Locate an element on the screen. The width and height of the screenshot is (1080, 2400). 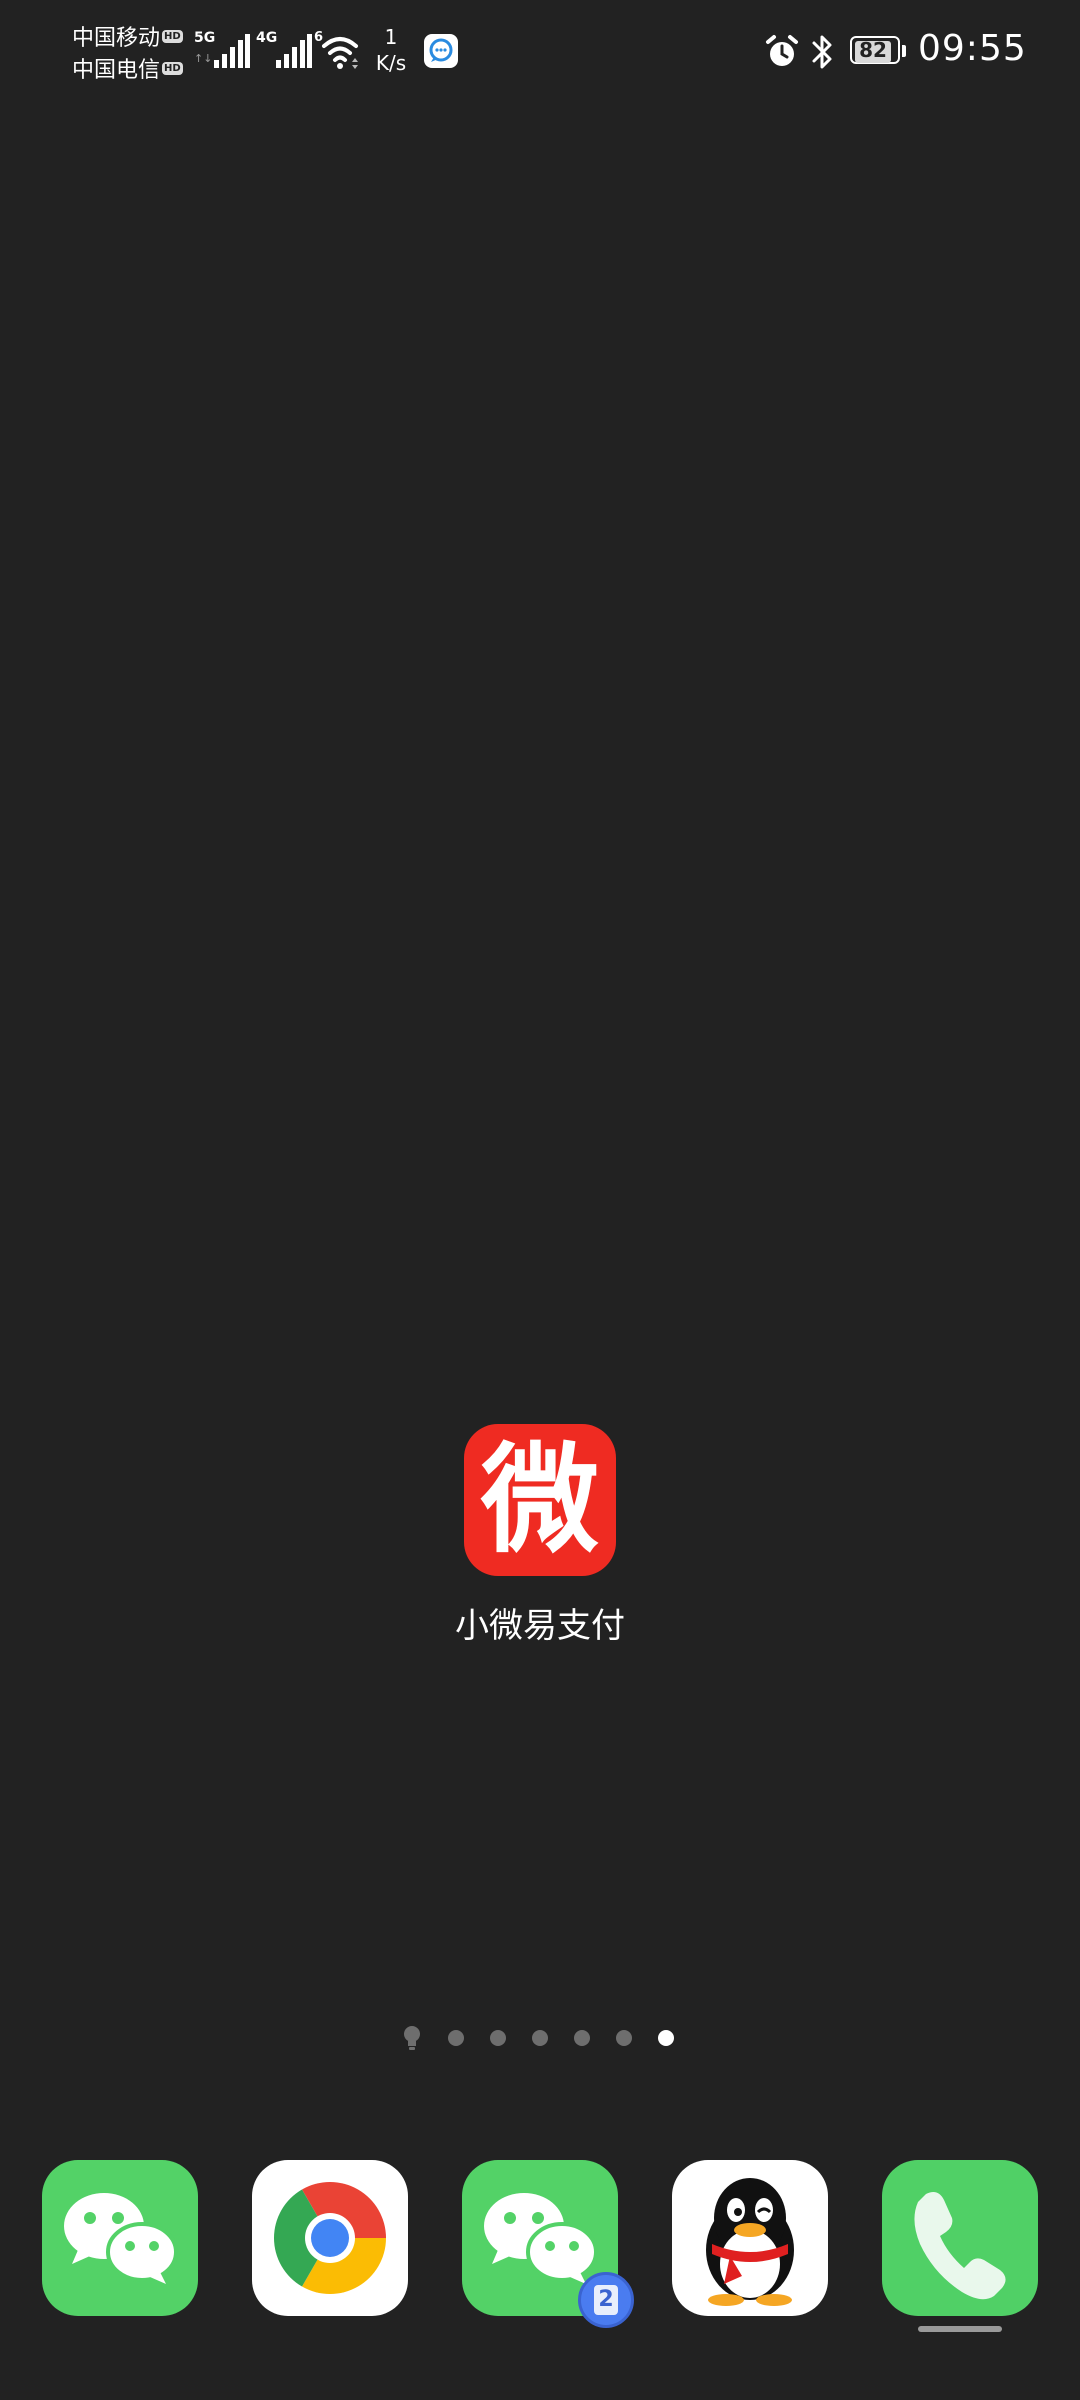
dock-app-phone is located at coordinates (960, 2238).